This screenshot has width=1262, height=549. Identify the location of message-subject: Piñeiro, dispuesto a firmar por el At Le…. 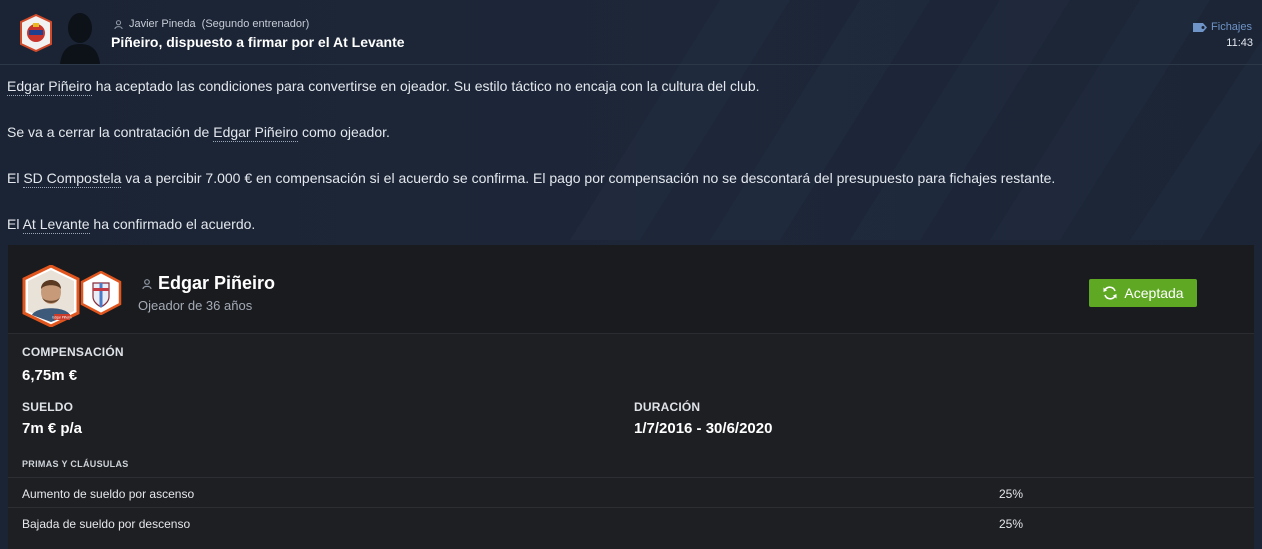
(258, 42).